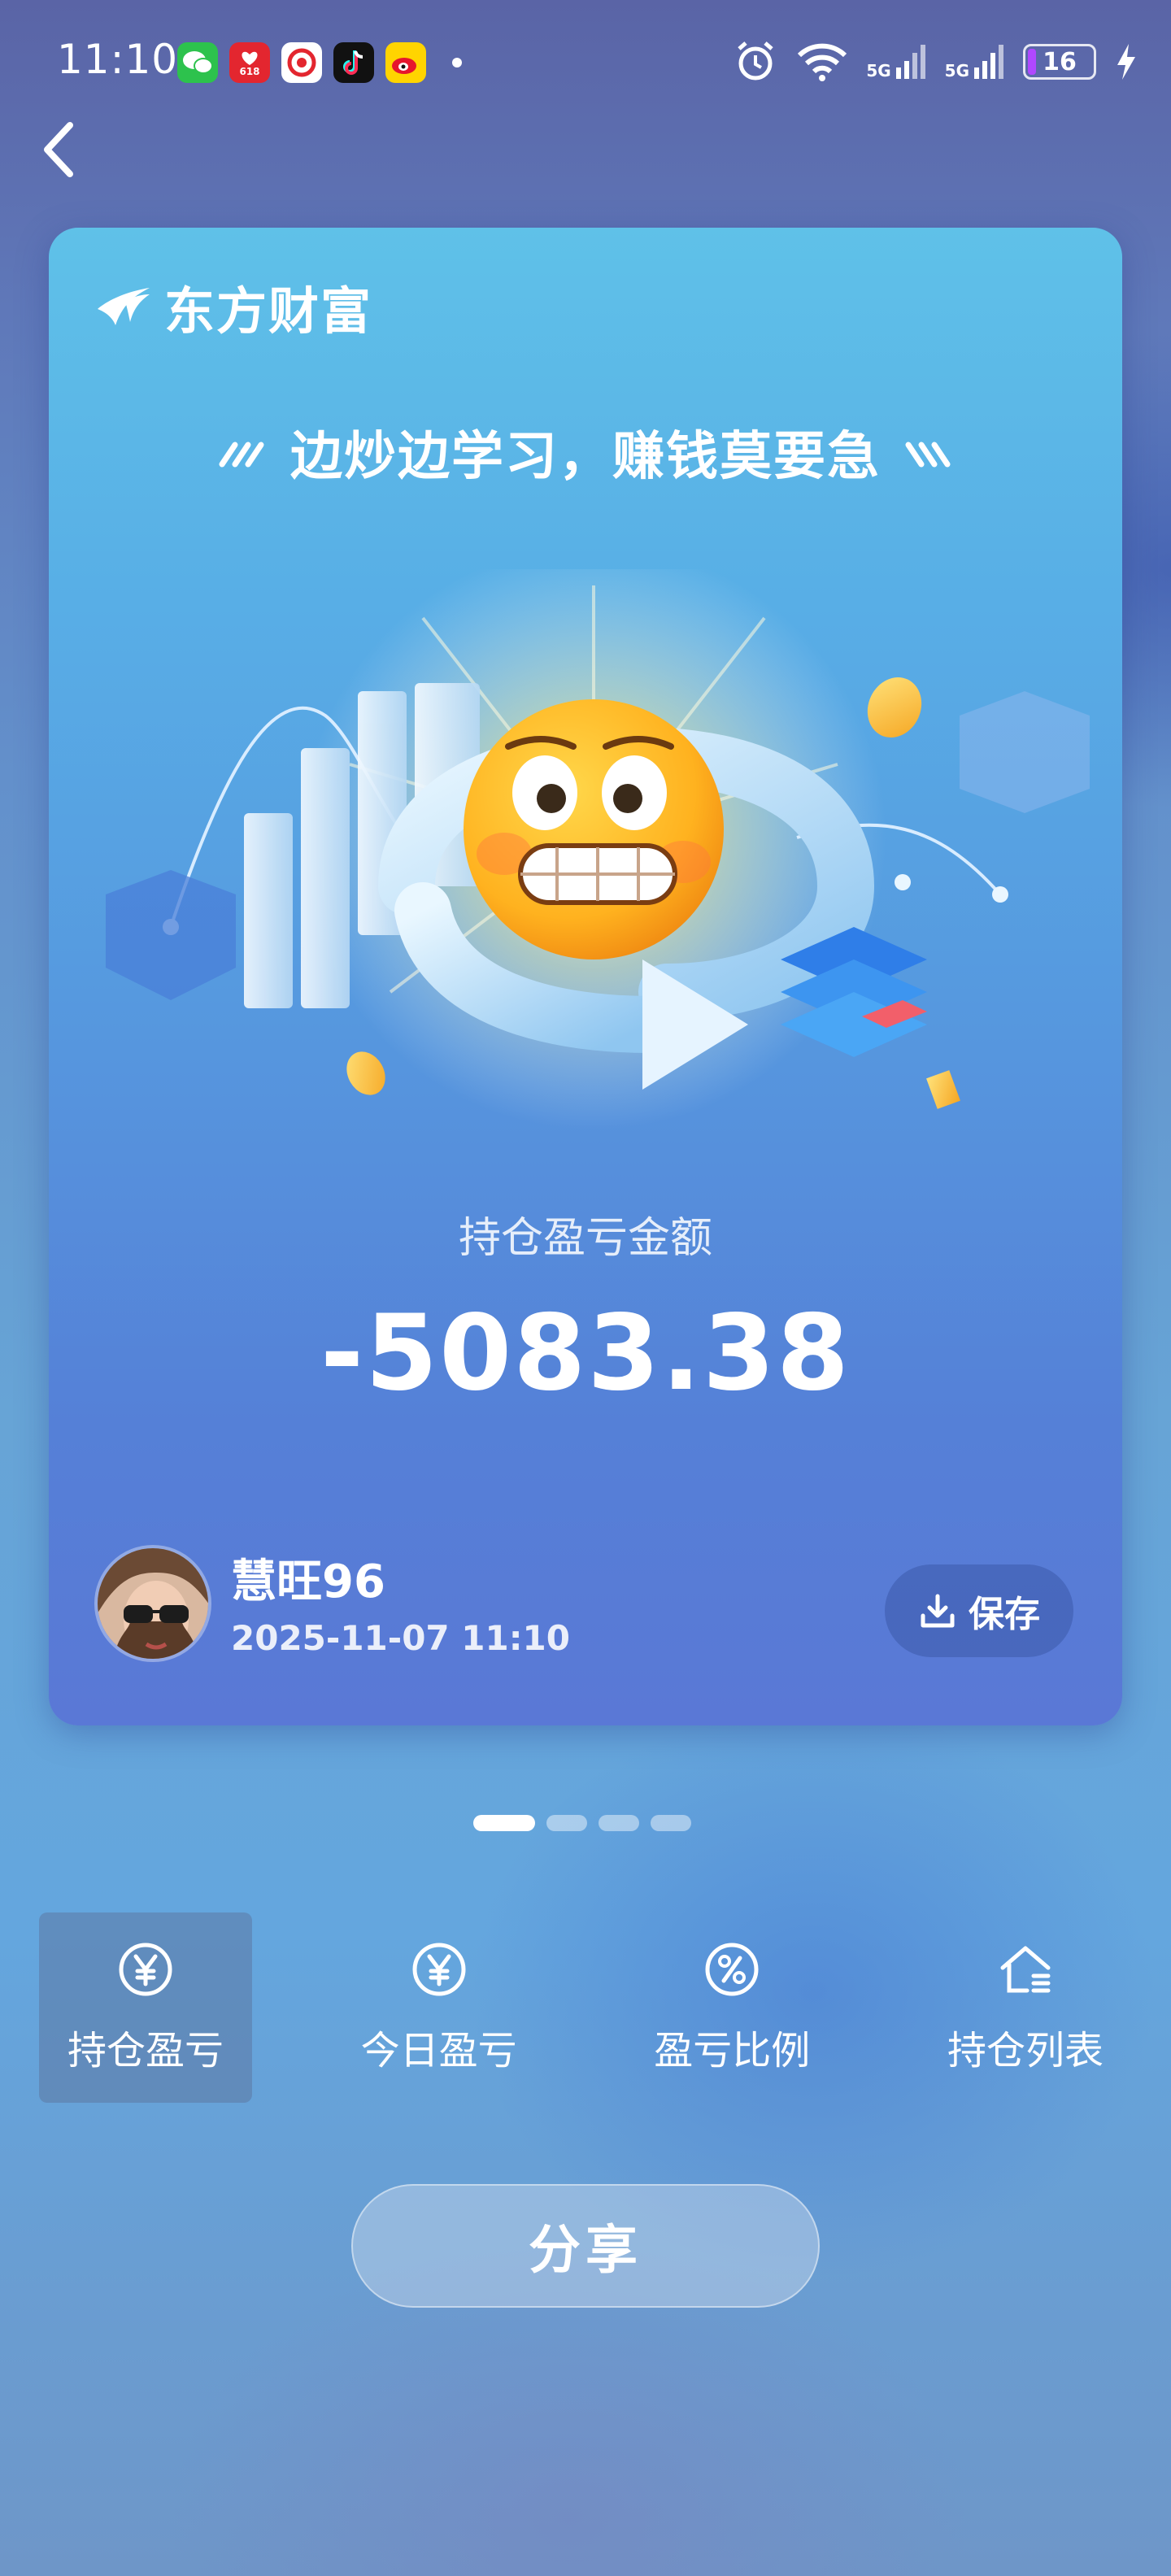 The width and height of the screenshot is (1171, 2576). I want to click on back-button, so click(61, 151).